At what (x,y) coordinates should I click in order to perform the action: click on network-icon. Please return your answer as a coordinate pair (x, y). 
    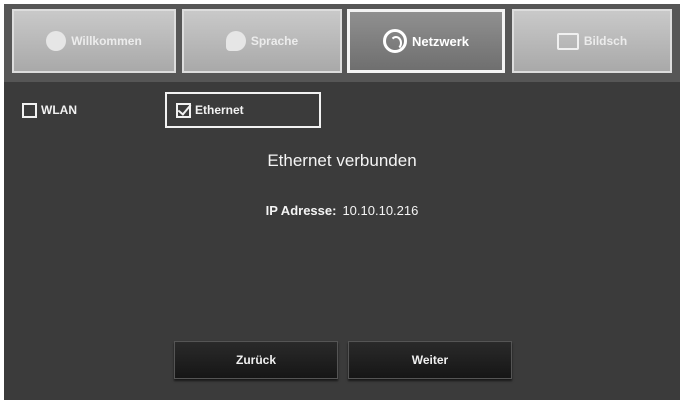
    Looking at the image, I should click on (394, 41).